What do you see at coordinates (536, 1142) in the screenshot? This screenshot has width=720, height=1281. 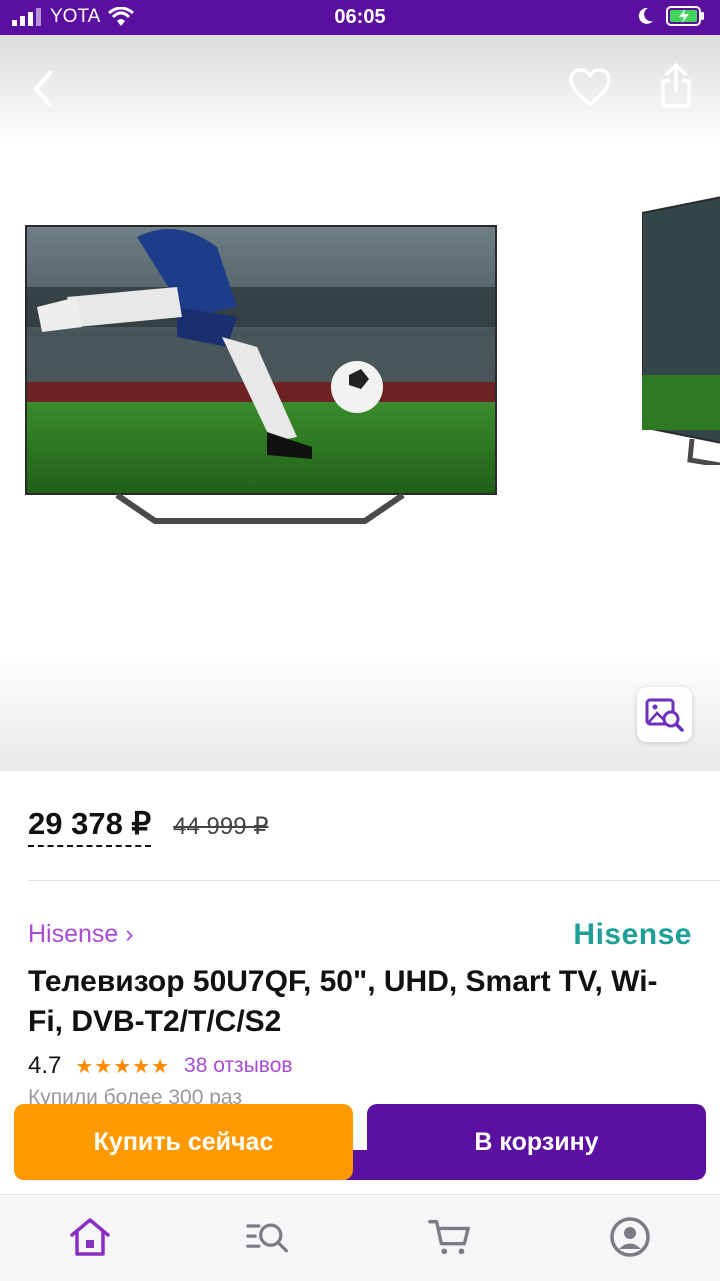 I see `add-to-cart-button: В корзину` at bounding box center [536, 1142].